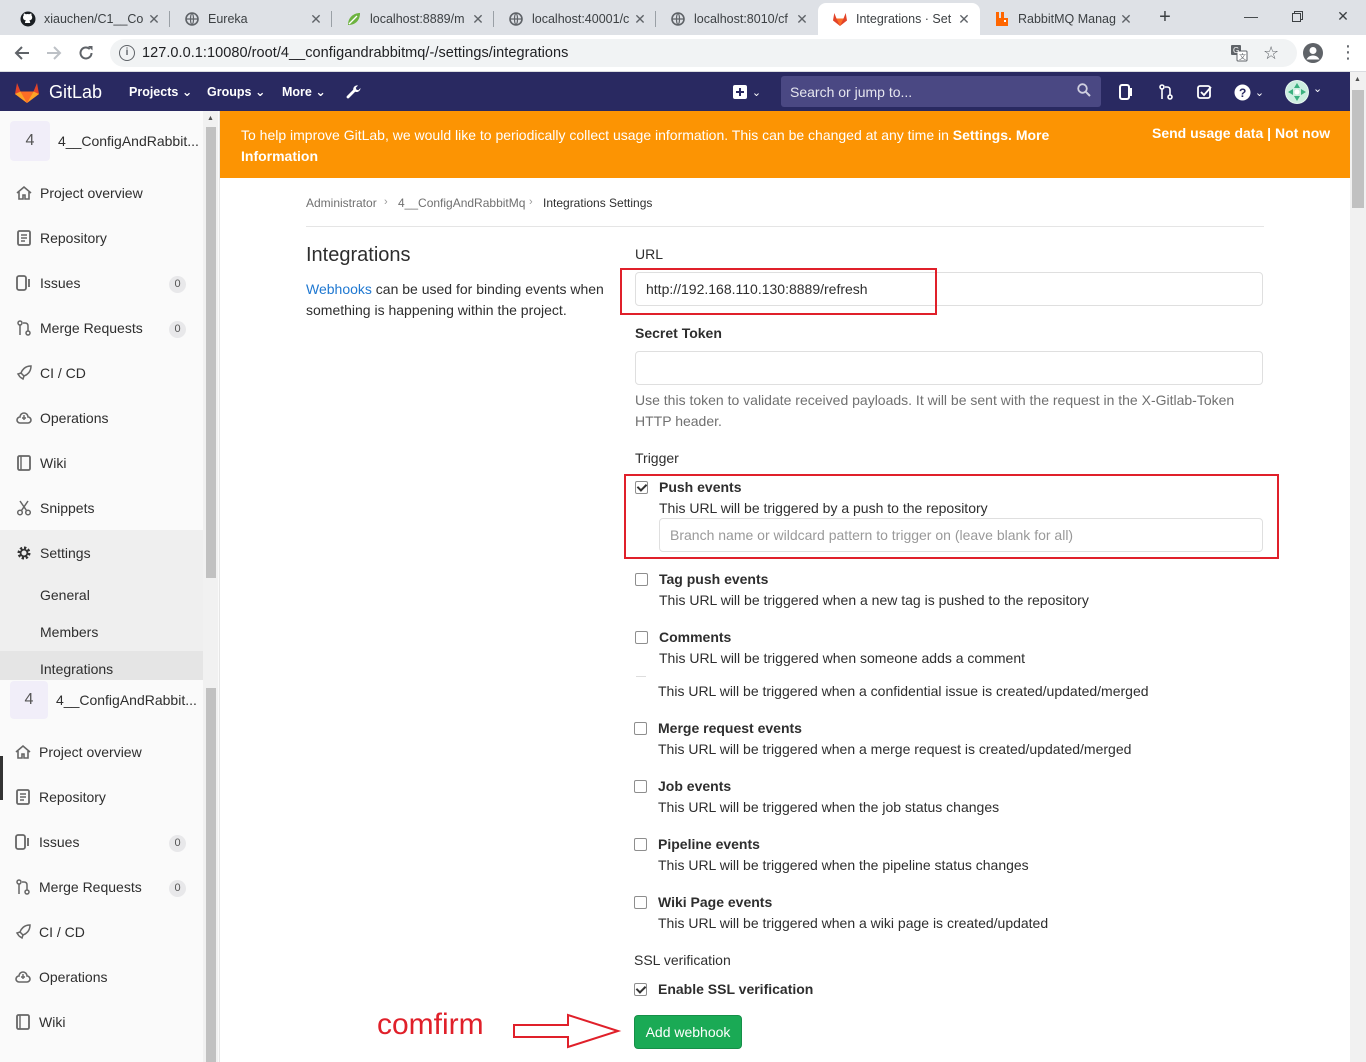 The width and height of the screenshot is (1366, 1062). Describe the element at coordinates (22, 53) in the screenshot. I see `back-icon` at that location.